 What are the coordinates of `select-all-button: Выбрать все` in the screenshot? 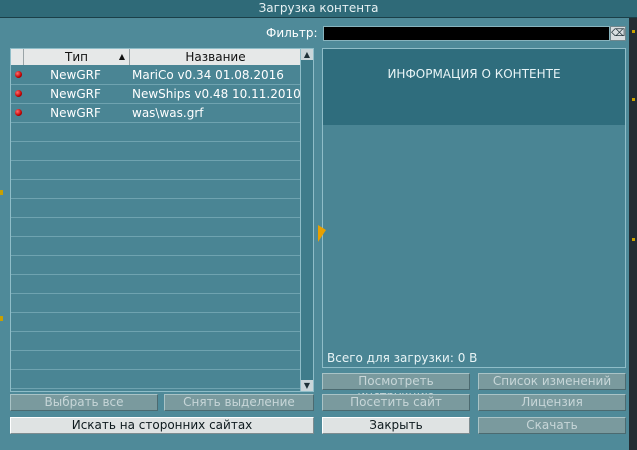 It's located at (84, 402).